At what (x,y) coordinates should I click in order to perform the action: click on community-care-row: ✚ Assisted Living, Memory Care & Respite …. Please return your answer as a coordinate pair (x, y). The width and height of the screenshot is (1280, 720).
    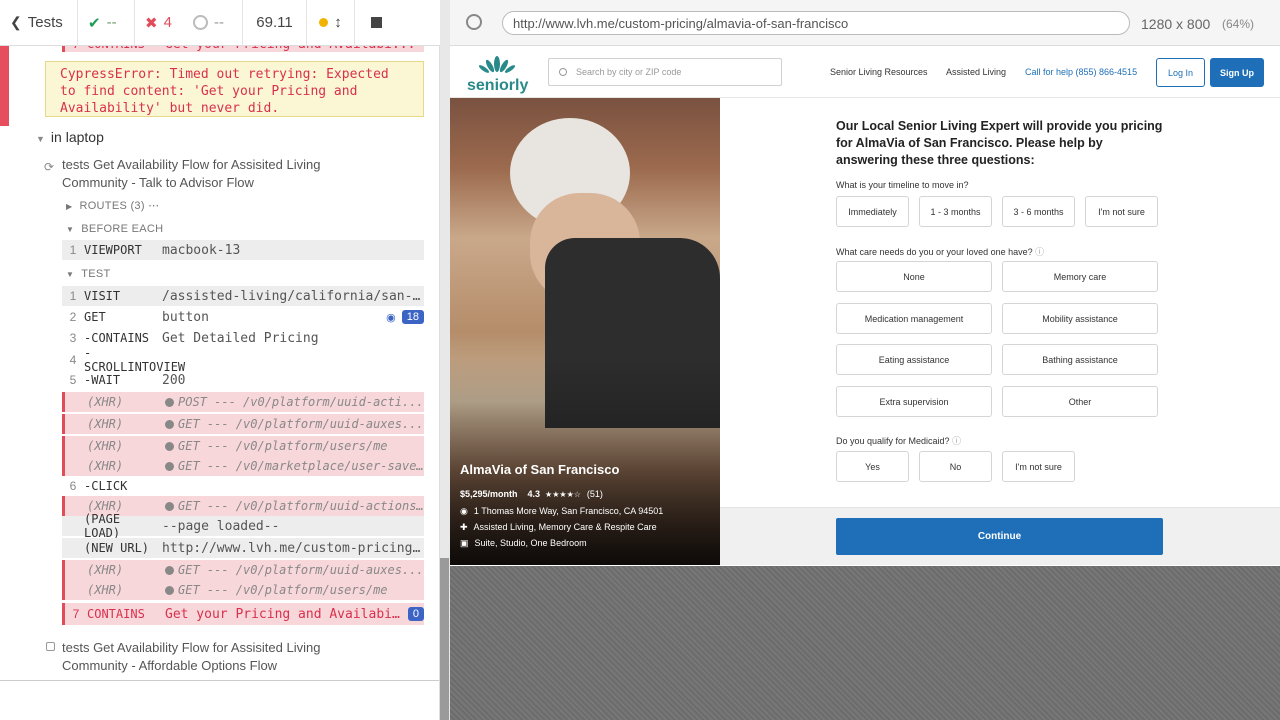
    Looking at the image, I should click on (558, 527).